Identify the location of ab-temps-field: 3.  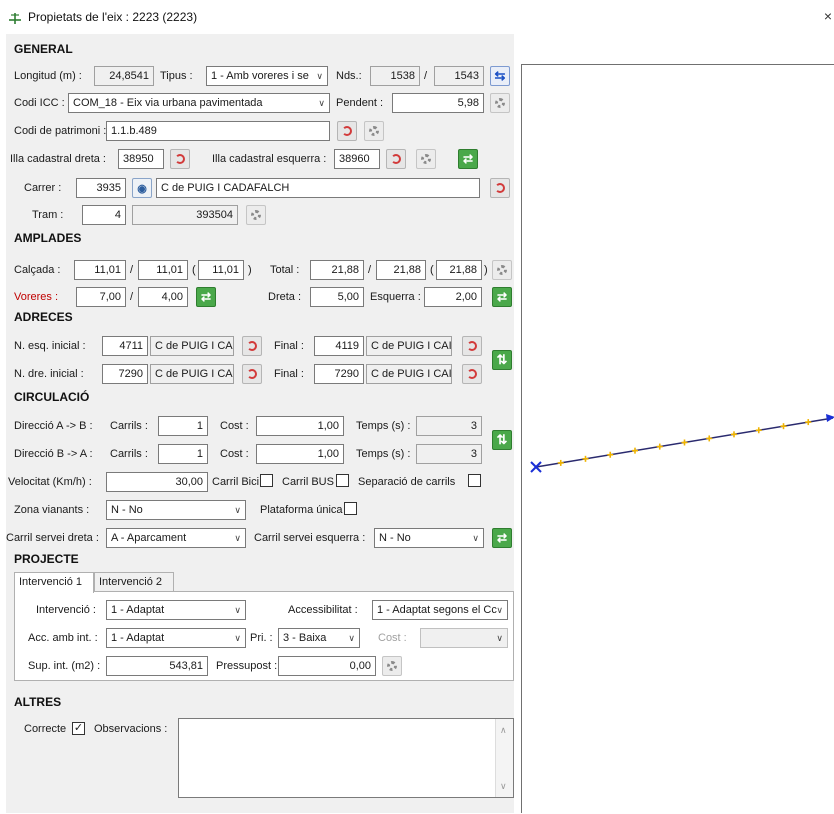
(449, 426).